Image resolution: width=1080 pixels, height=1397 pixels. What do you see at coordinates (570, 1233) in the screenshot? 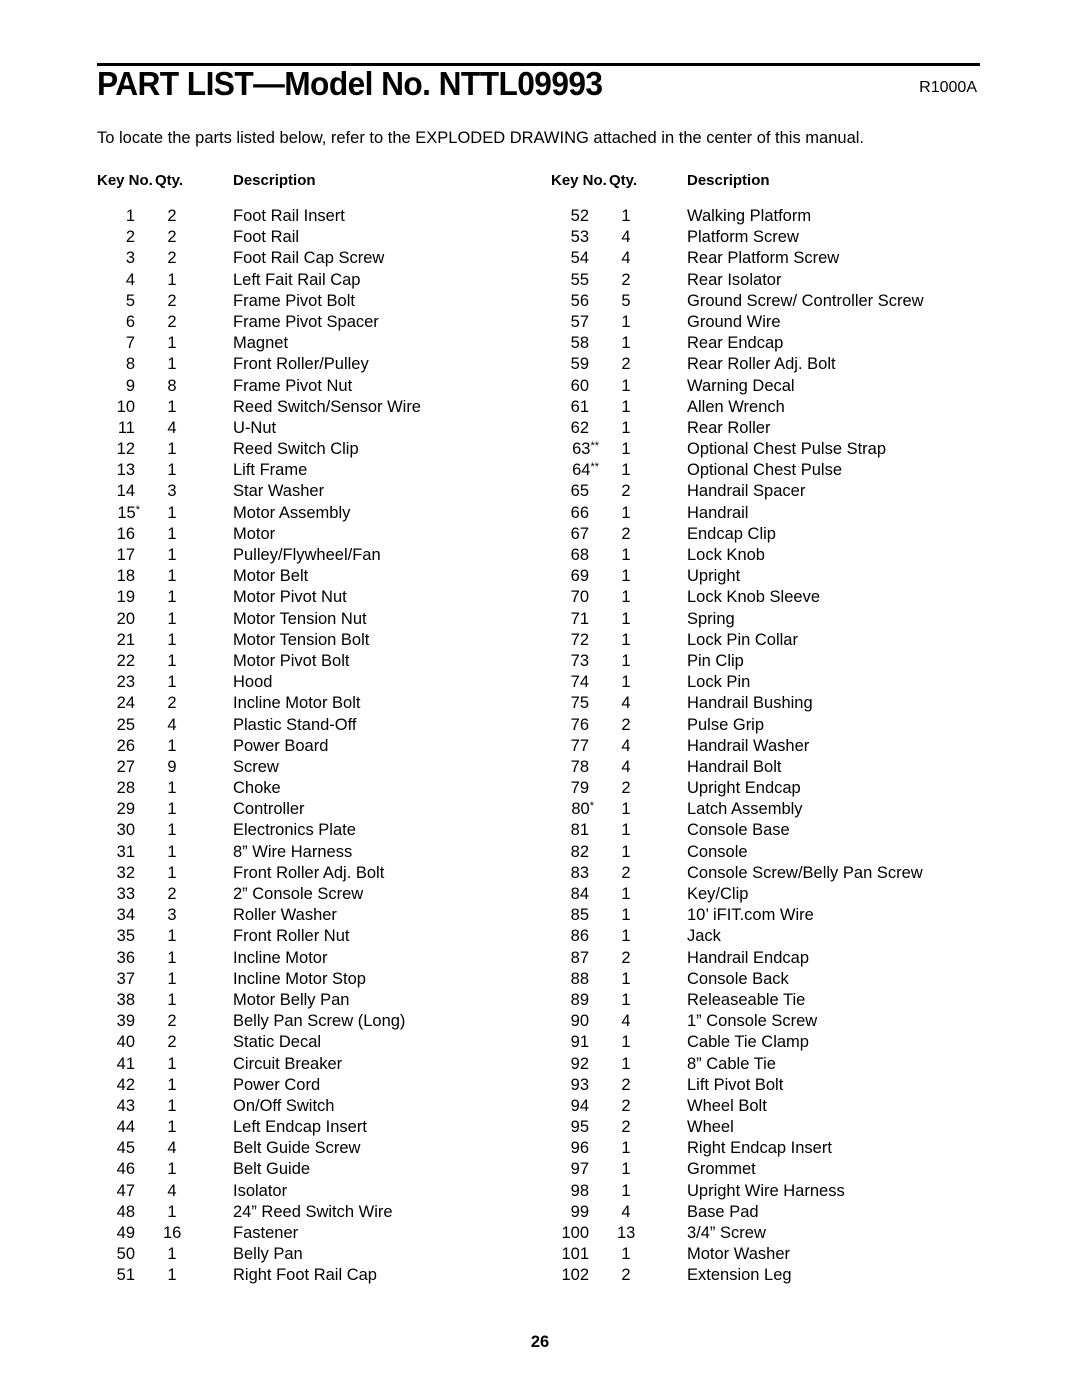
I see `part-key-no: 100` at bounding box center [570, 1233].